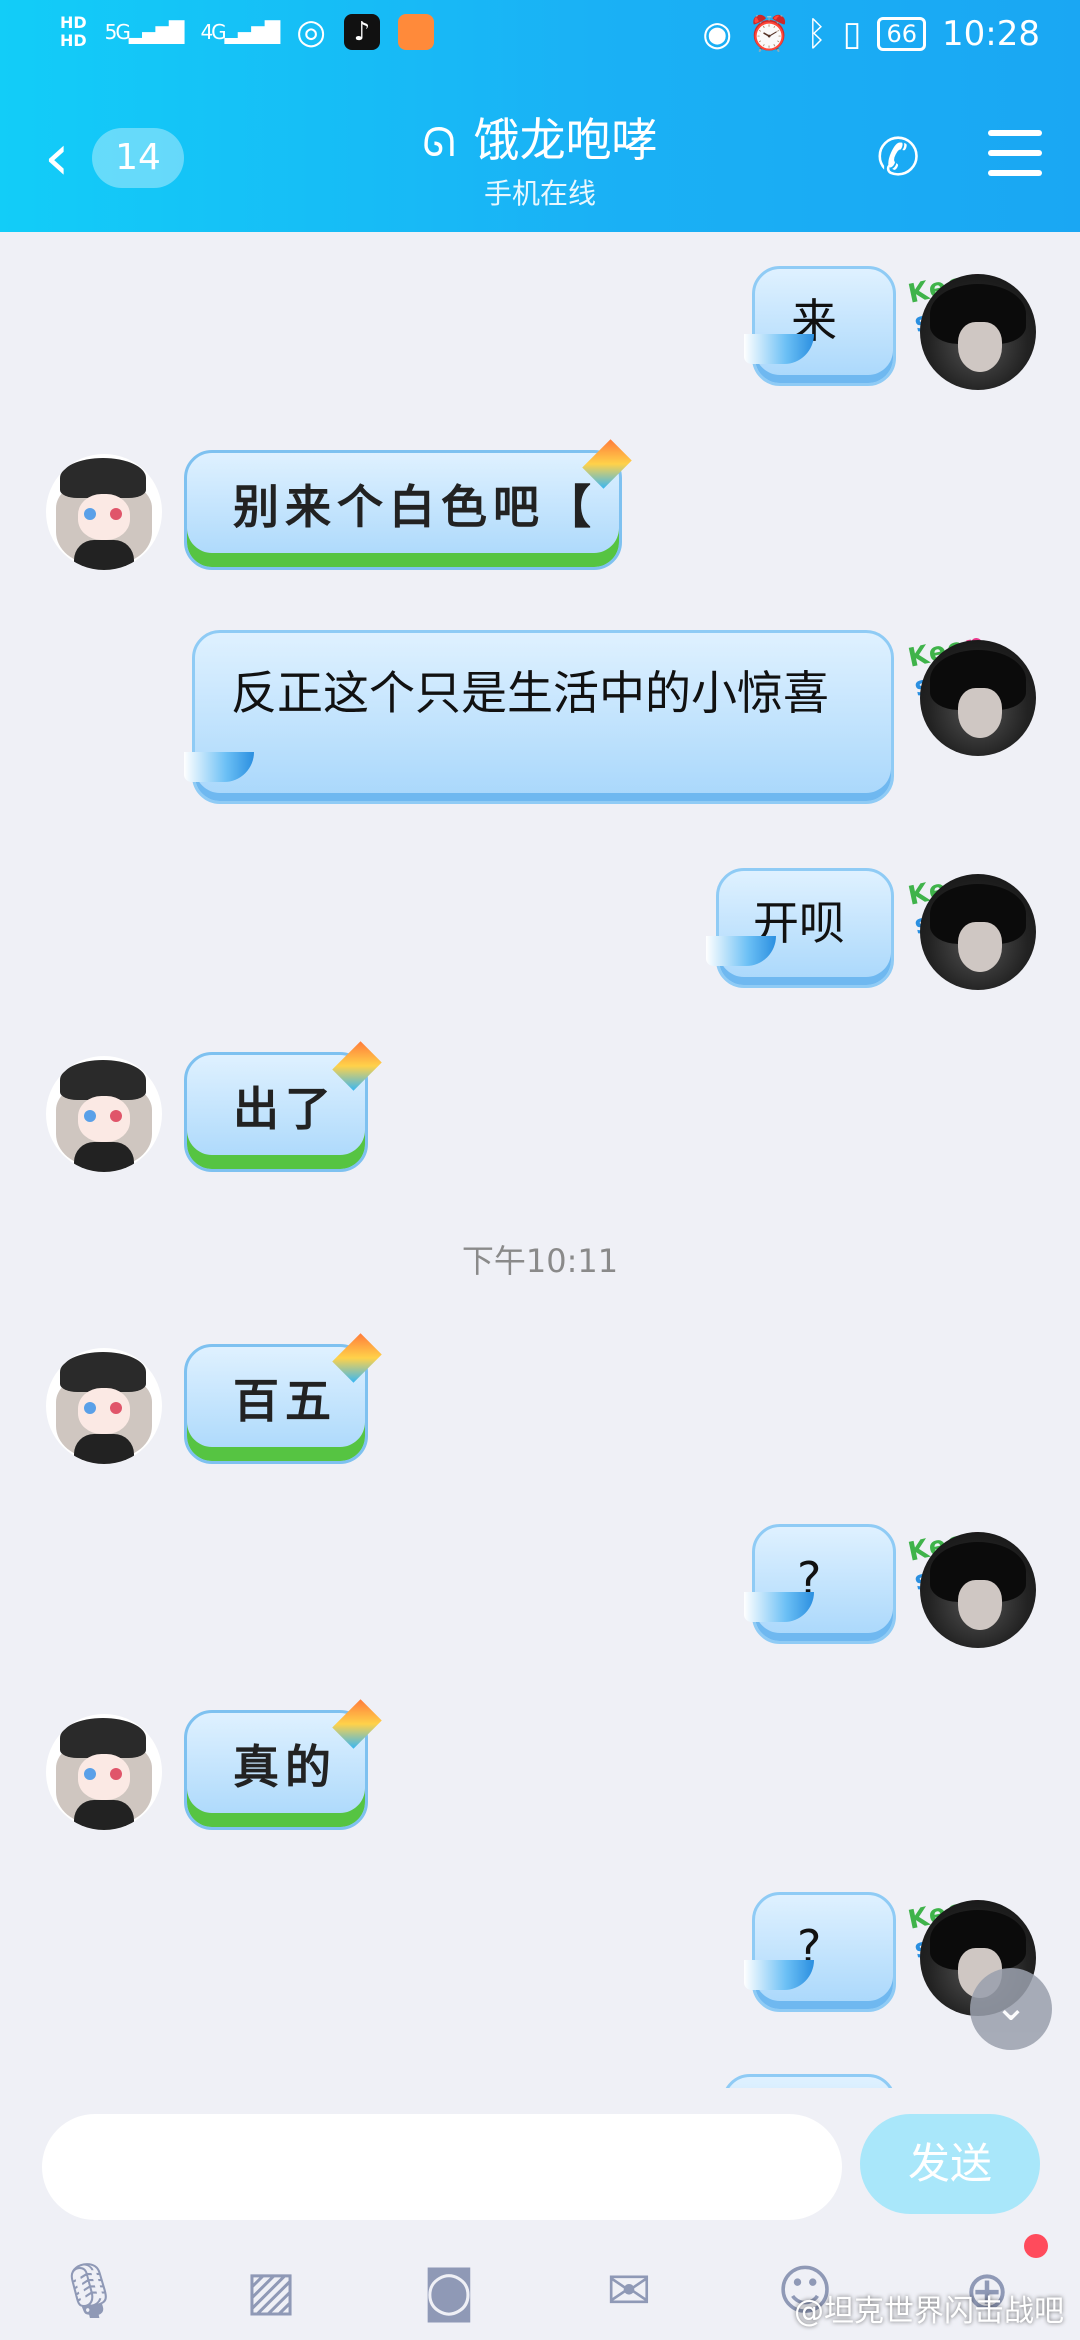 The image size is (1080, 2340). I want to click on app-notification-icon, so click(415, 32).